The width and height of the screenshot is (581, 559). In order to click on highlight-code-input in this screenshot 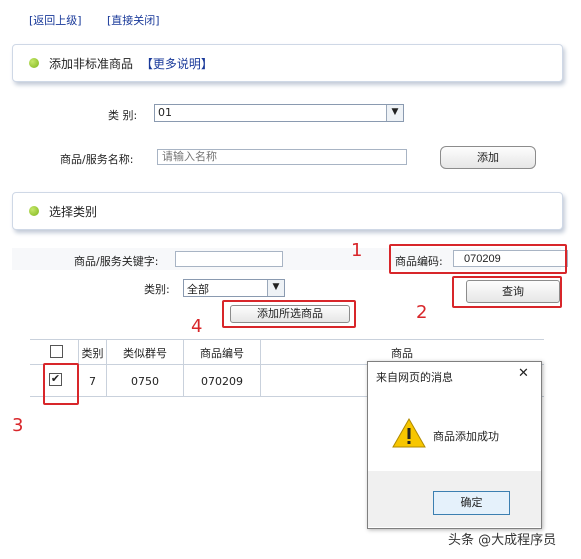, I will do `click(478, 259)`.